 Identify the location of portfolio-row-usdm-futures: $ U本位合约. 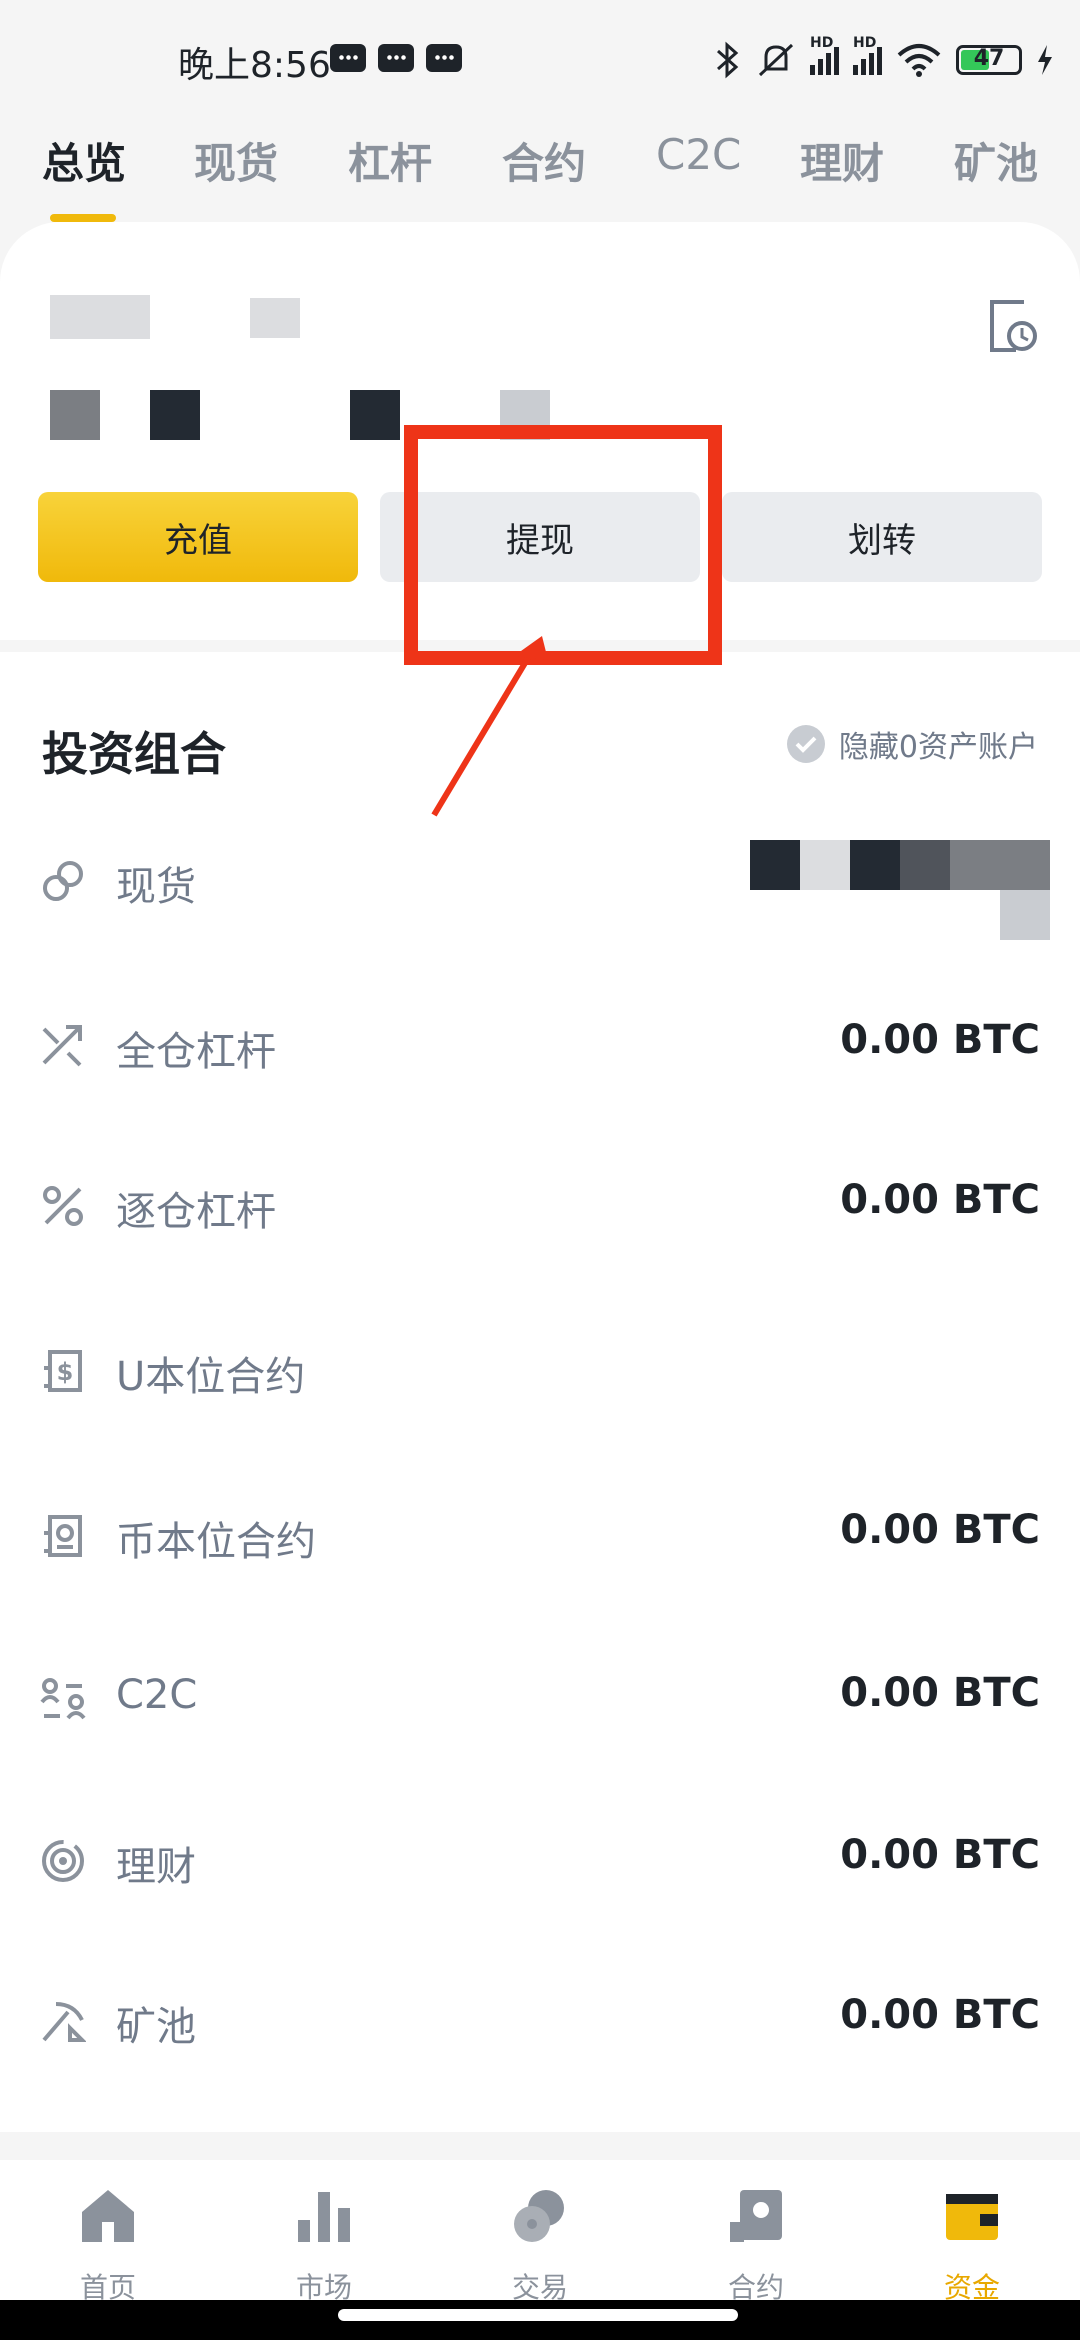
(540, 1370).